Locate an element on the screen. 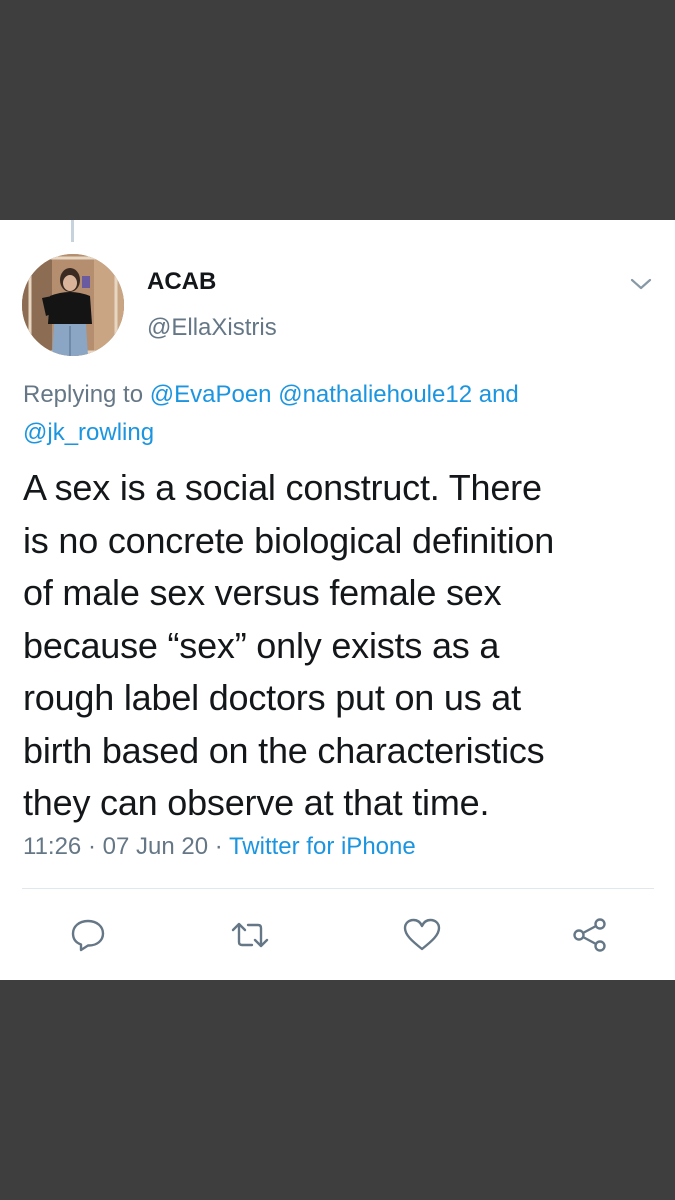 The image size is (675, 1200). like-button is located at coordinates (422, 935).